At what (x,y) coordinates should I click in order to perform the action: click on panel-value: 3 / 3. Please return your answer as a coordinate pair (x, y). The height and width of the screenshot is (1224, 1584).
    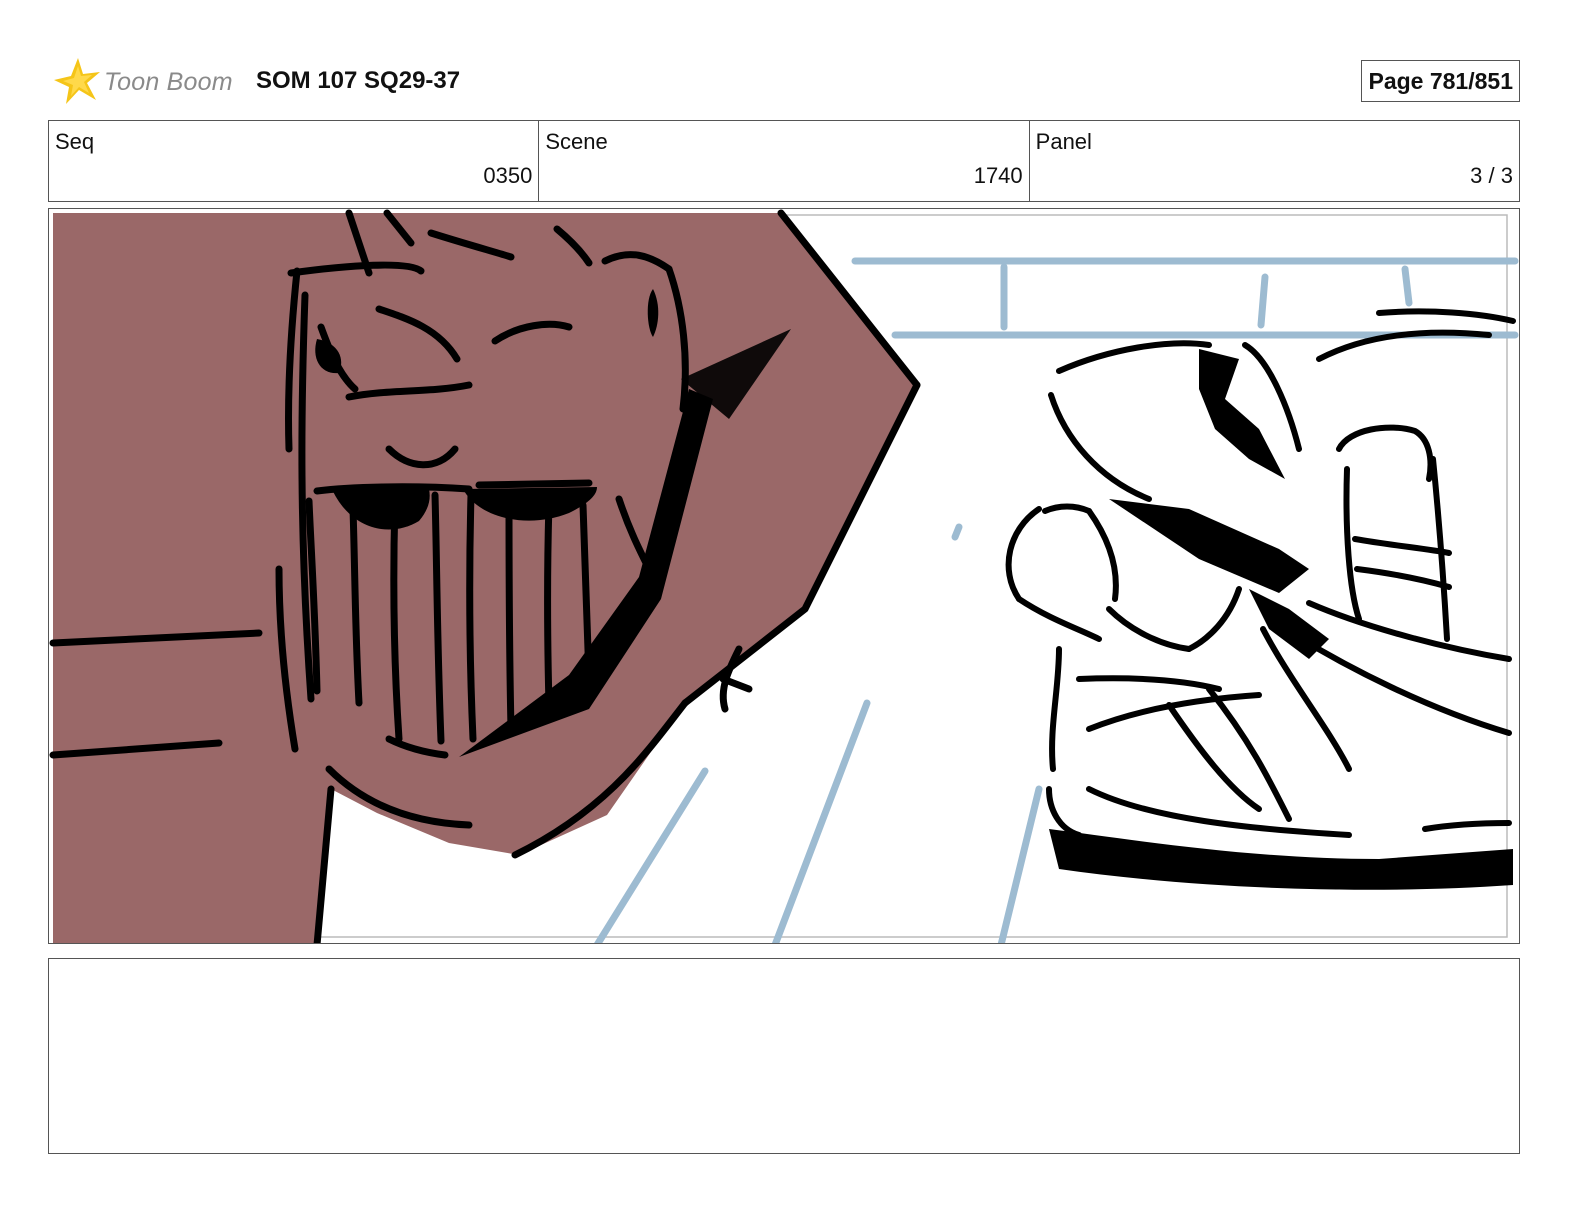
    Looking at the image, I should click on (1491, 175).